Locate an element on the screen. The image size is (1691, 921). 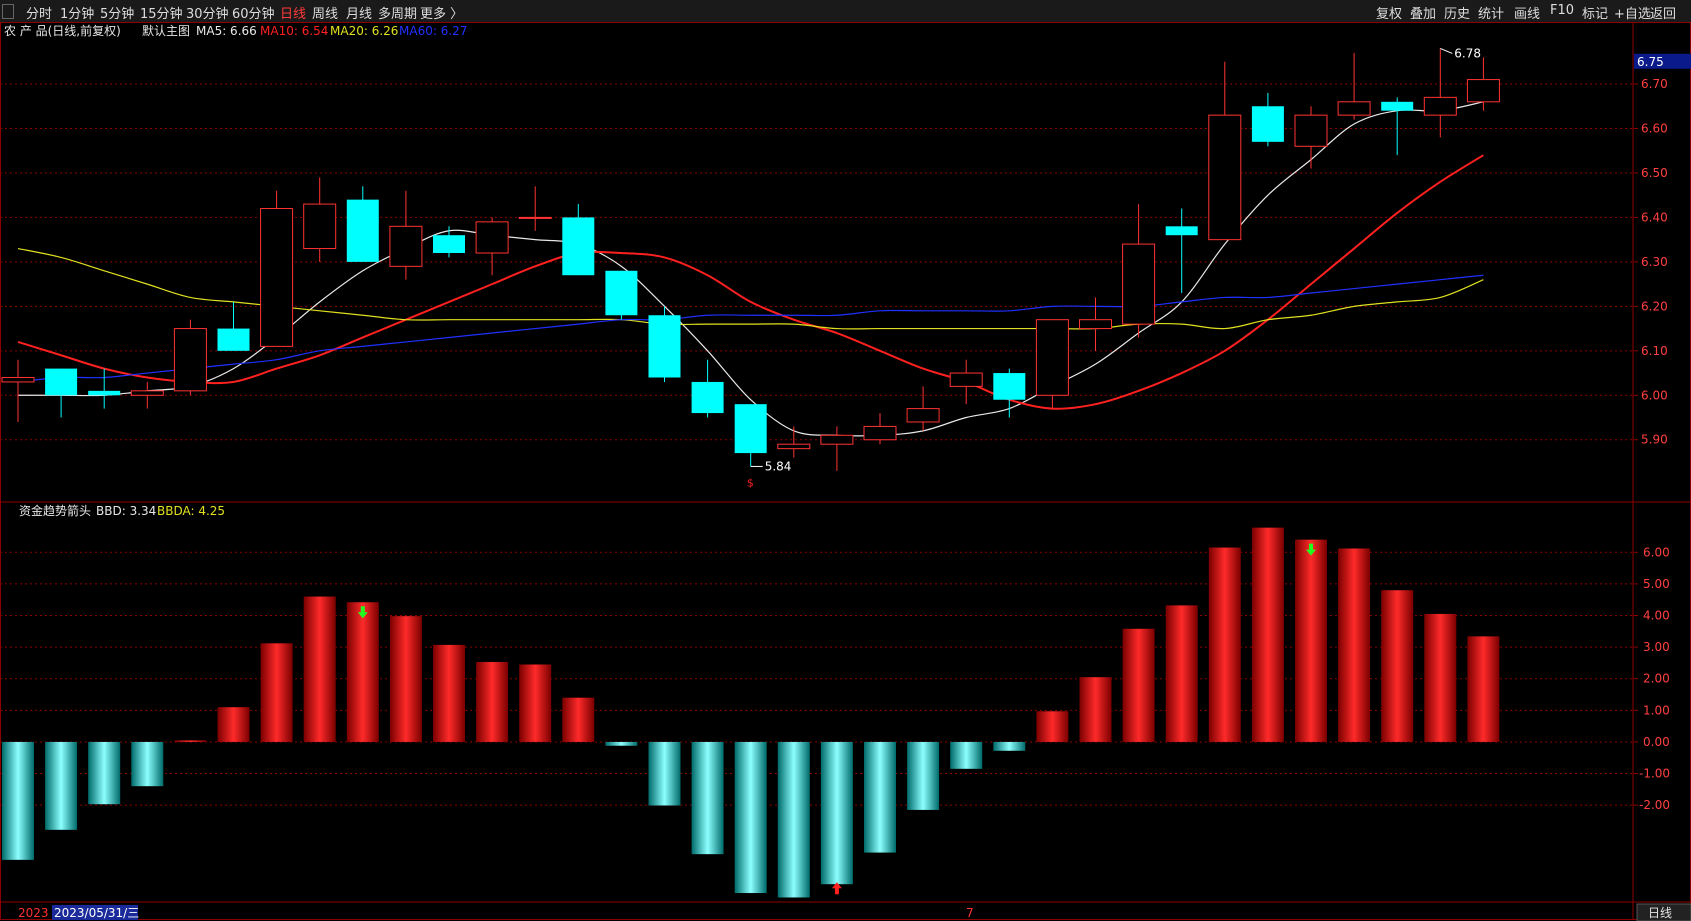
period-tab-8: 月线 is located at coordinates (359, 12).